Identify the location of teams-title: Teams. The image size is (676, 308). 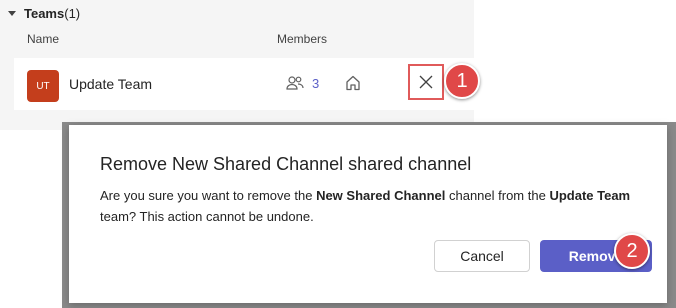
(44, 13).